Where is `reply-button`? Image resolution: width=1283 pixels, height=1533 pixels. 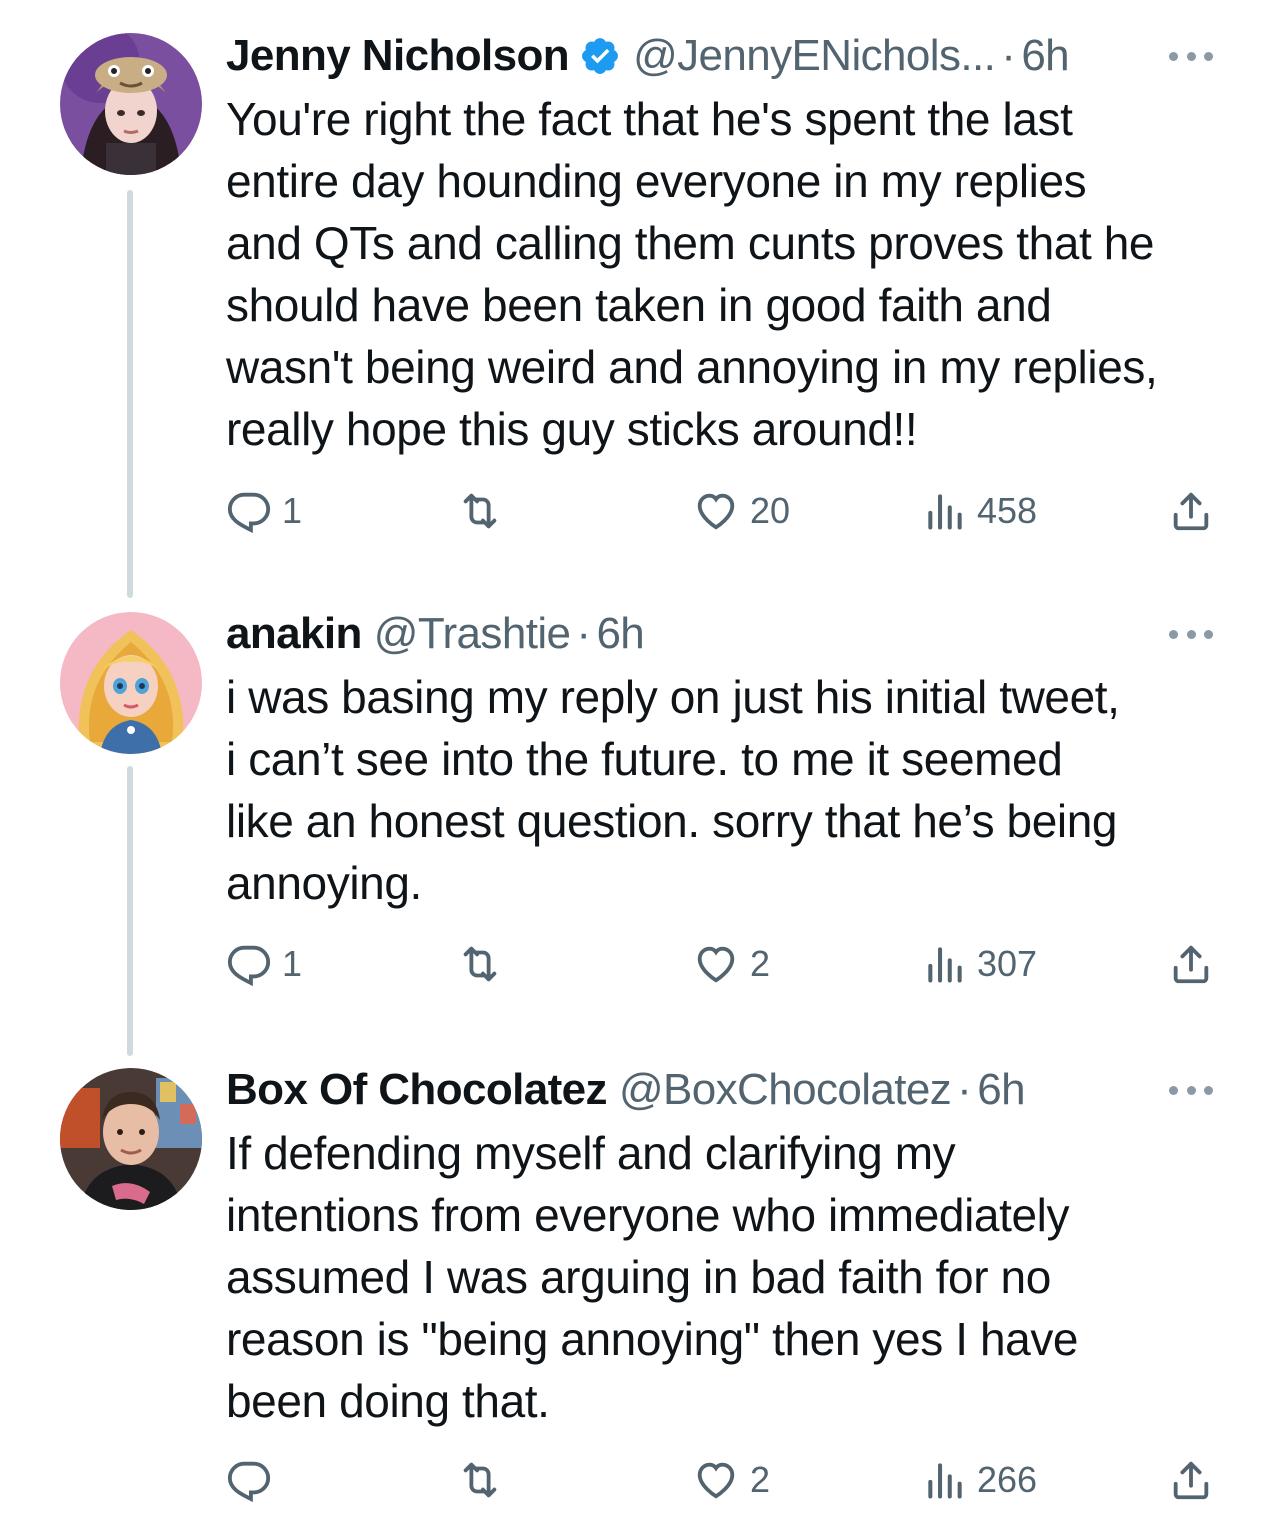
reply-button is located at coordinates (254, 1480).